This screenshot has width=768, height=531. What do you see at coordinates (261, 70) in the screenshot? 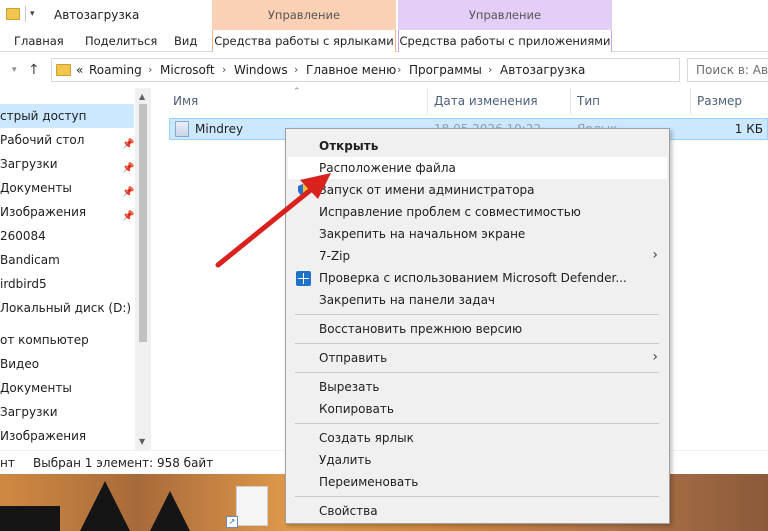
I see `breadcrumb-windows: Windows` at bounding box center [261, 70].